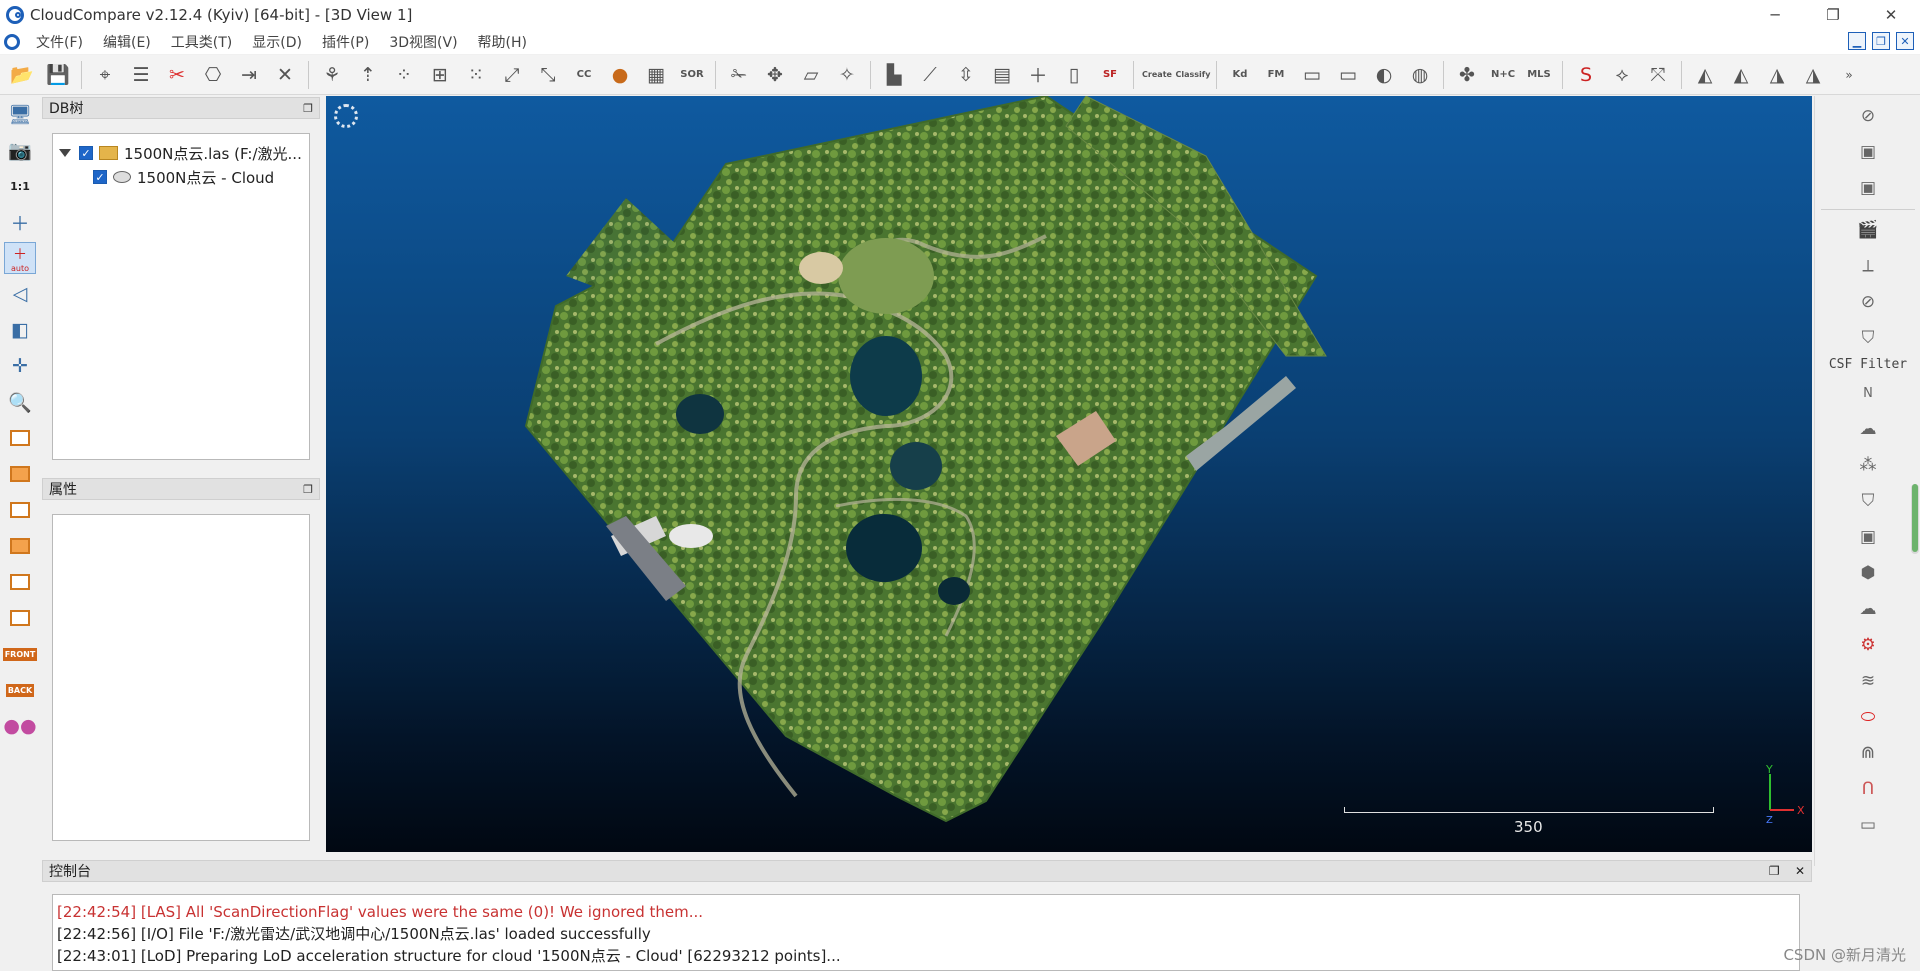  Describe the element at coordinates (1110, 75) in the screenshot. I see `scalar-field-icon: SF` at that location.